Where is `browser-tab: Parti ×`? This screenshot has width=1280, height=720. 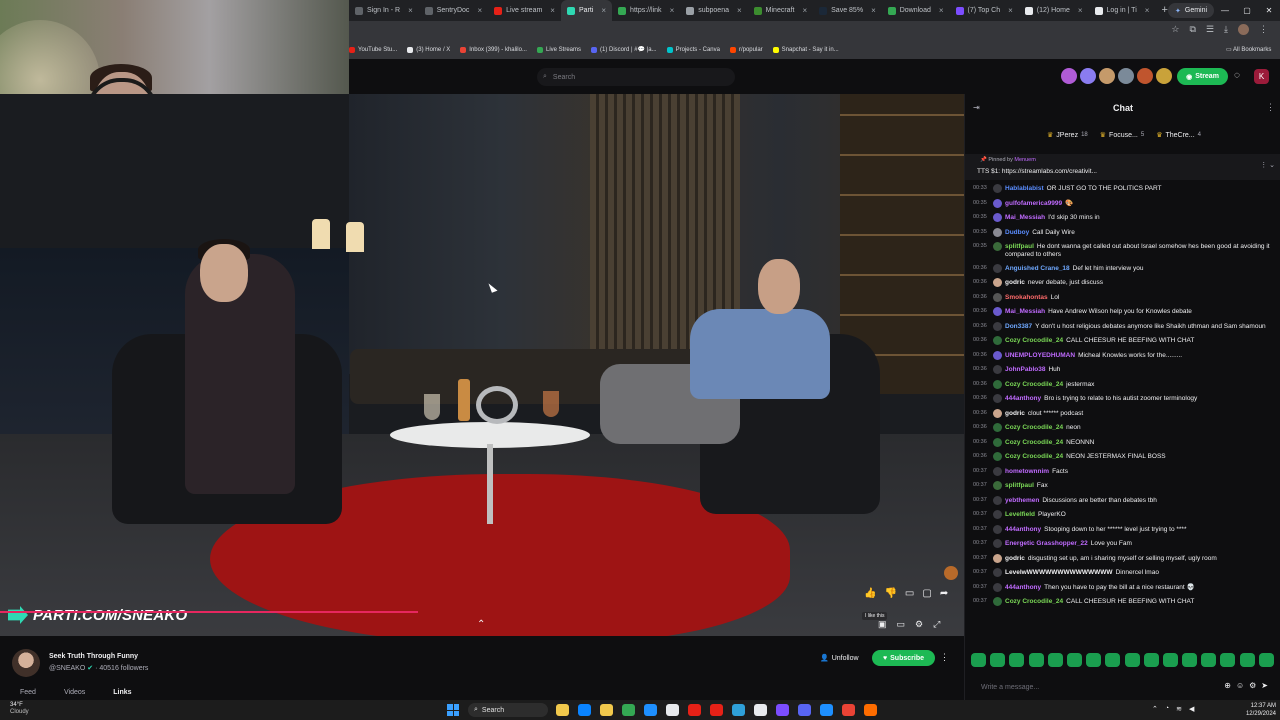 browser-tab: Parti × is located at coordinates (586, 10).